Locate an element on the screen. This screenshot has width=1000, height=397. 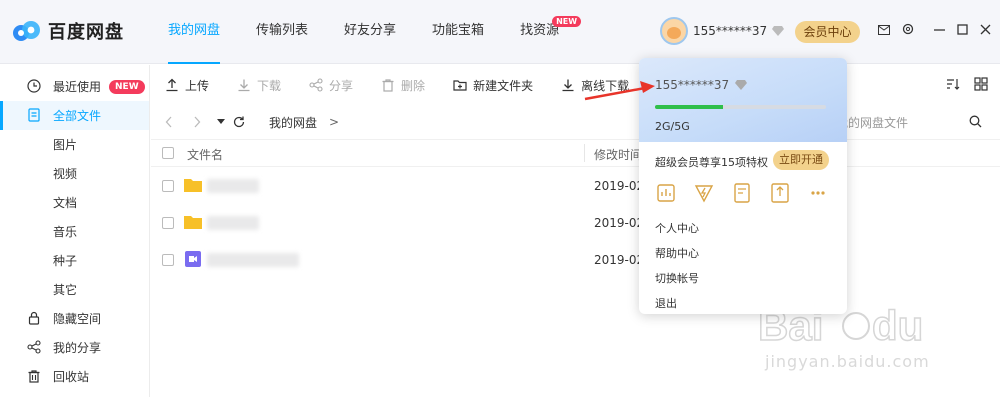
dropdown-icon is located at coordinates (221, 122).